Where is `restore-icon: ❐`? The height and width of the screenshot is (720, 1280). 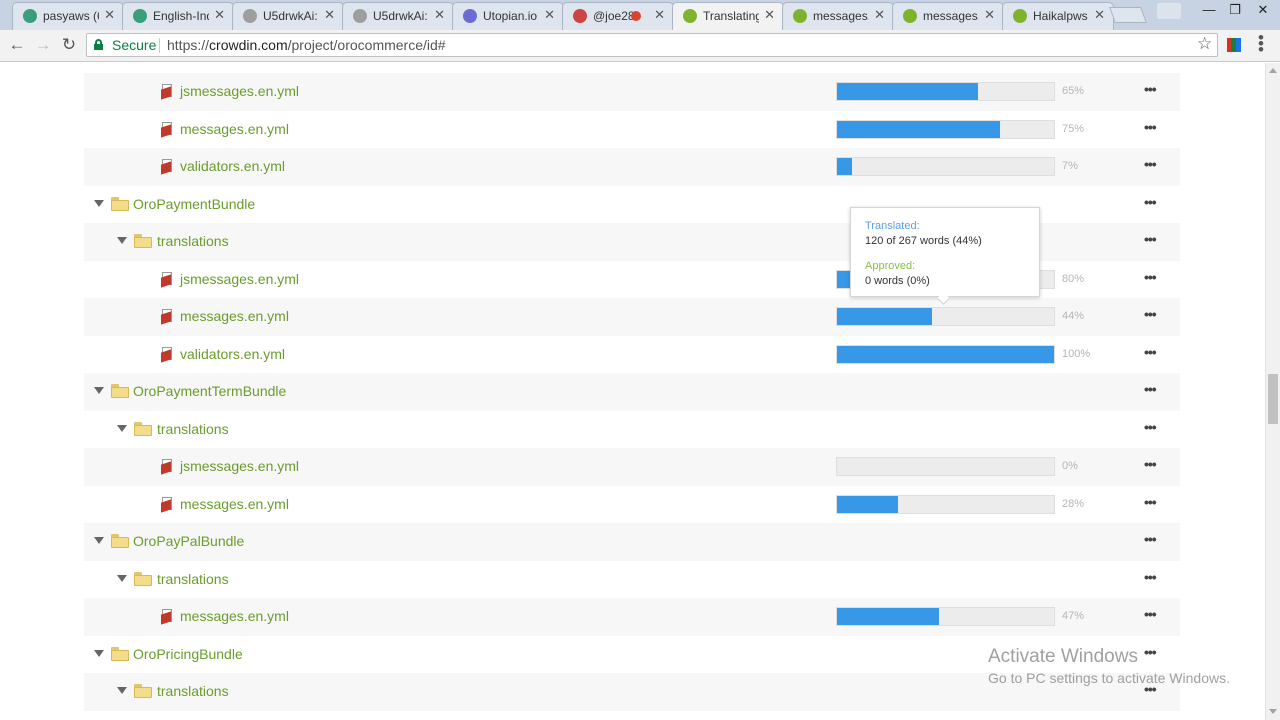 restore-icon: ❐ is located at coordinates (1235, 10).